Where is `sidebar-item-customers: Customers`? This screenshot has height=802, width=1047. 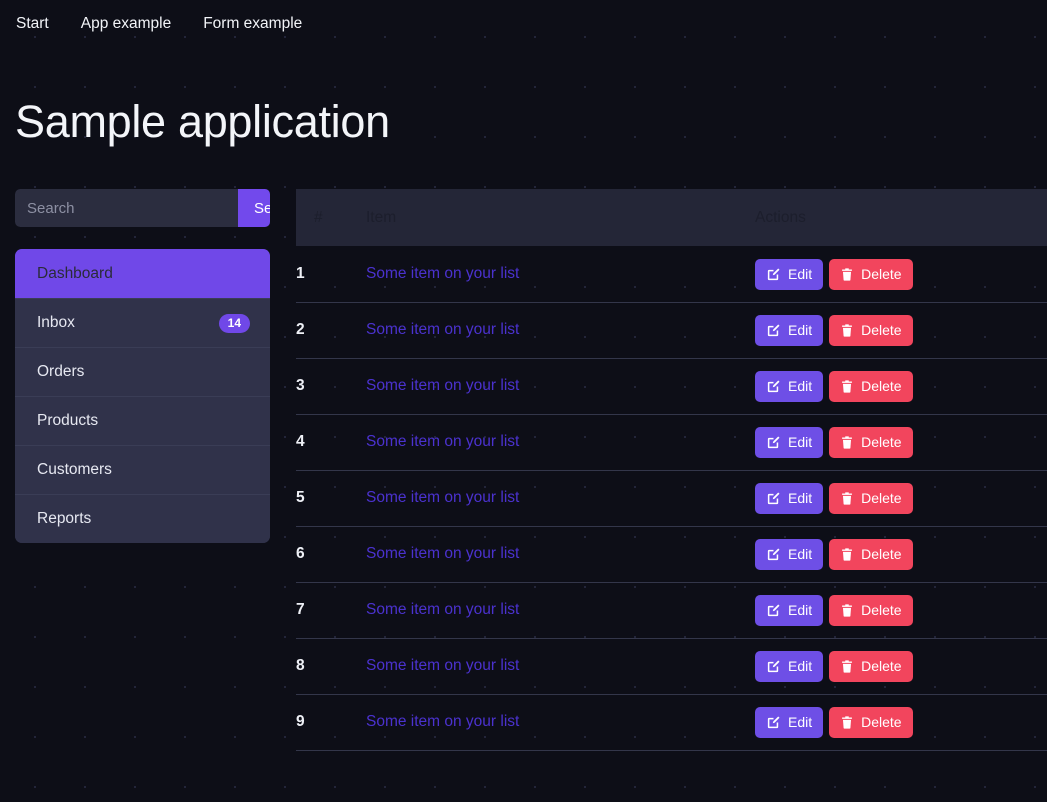
sidebar-item-customers: Customers is located at coordinates (142, 470).